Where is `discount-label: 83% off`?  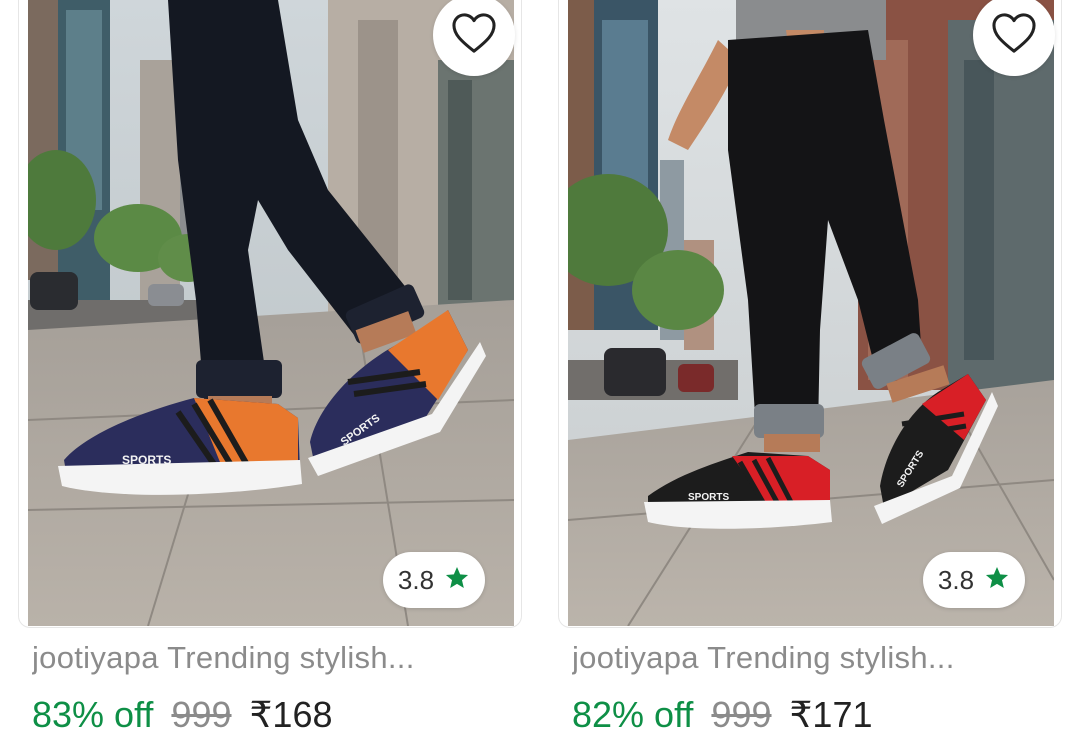
discount-label: 83% off is located at coordinates (93, 714).